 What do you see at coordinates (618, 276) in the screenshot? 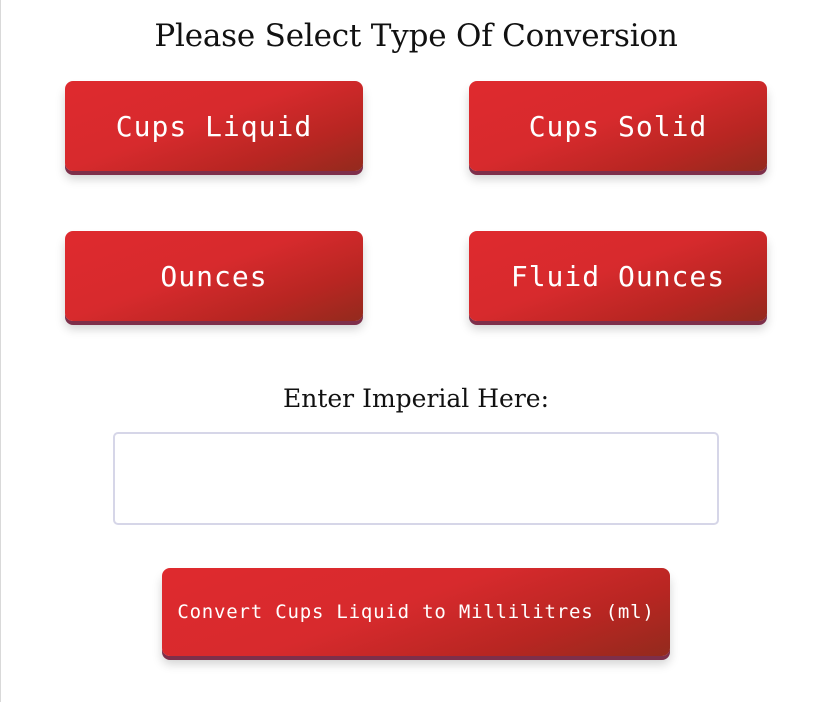
I see `fluid-ounces-button: Fluid Ounces` at bounding box center [618, 276].